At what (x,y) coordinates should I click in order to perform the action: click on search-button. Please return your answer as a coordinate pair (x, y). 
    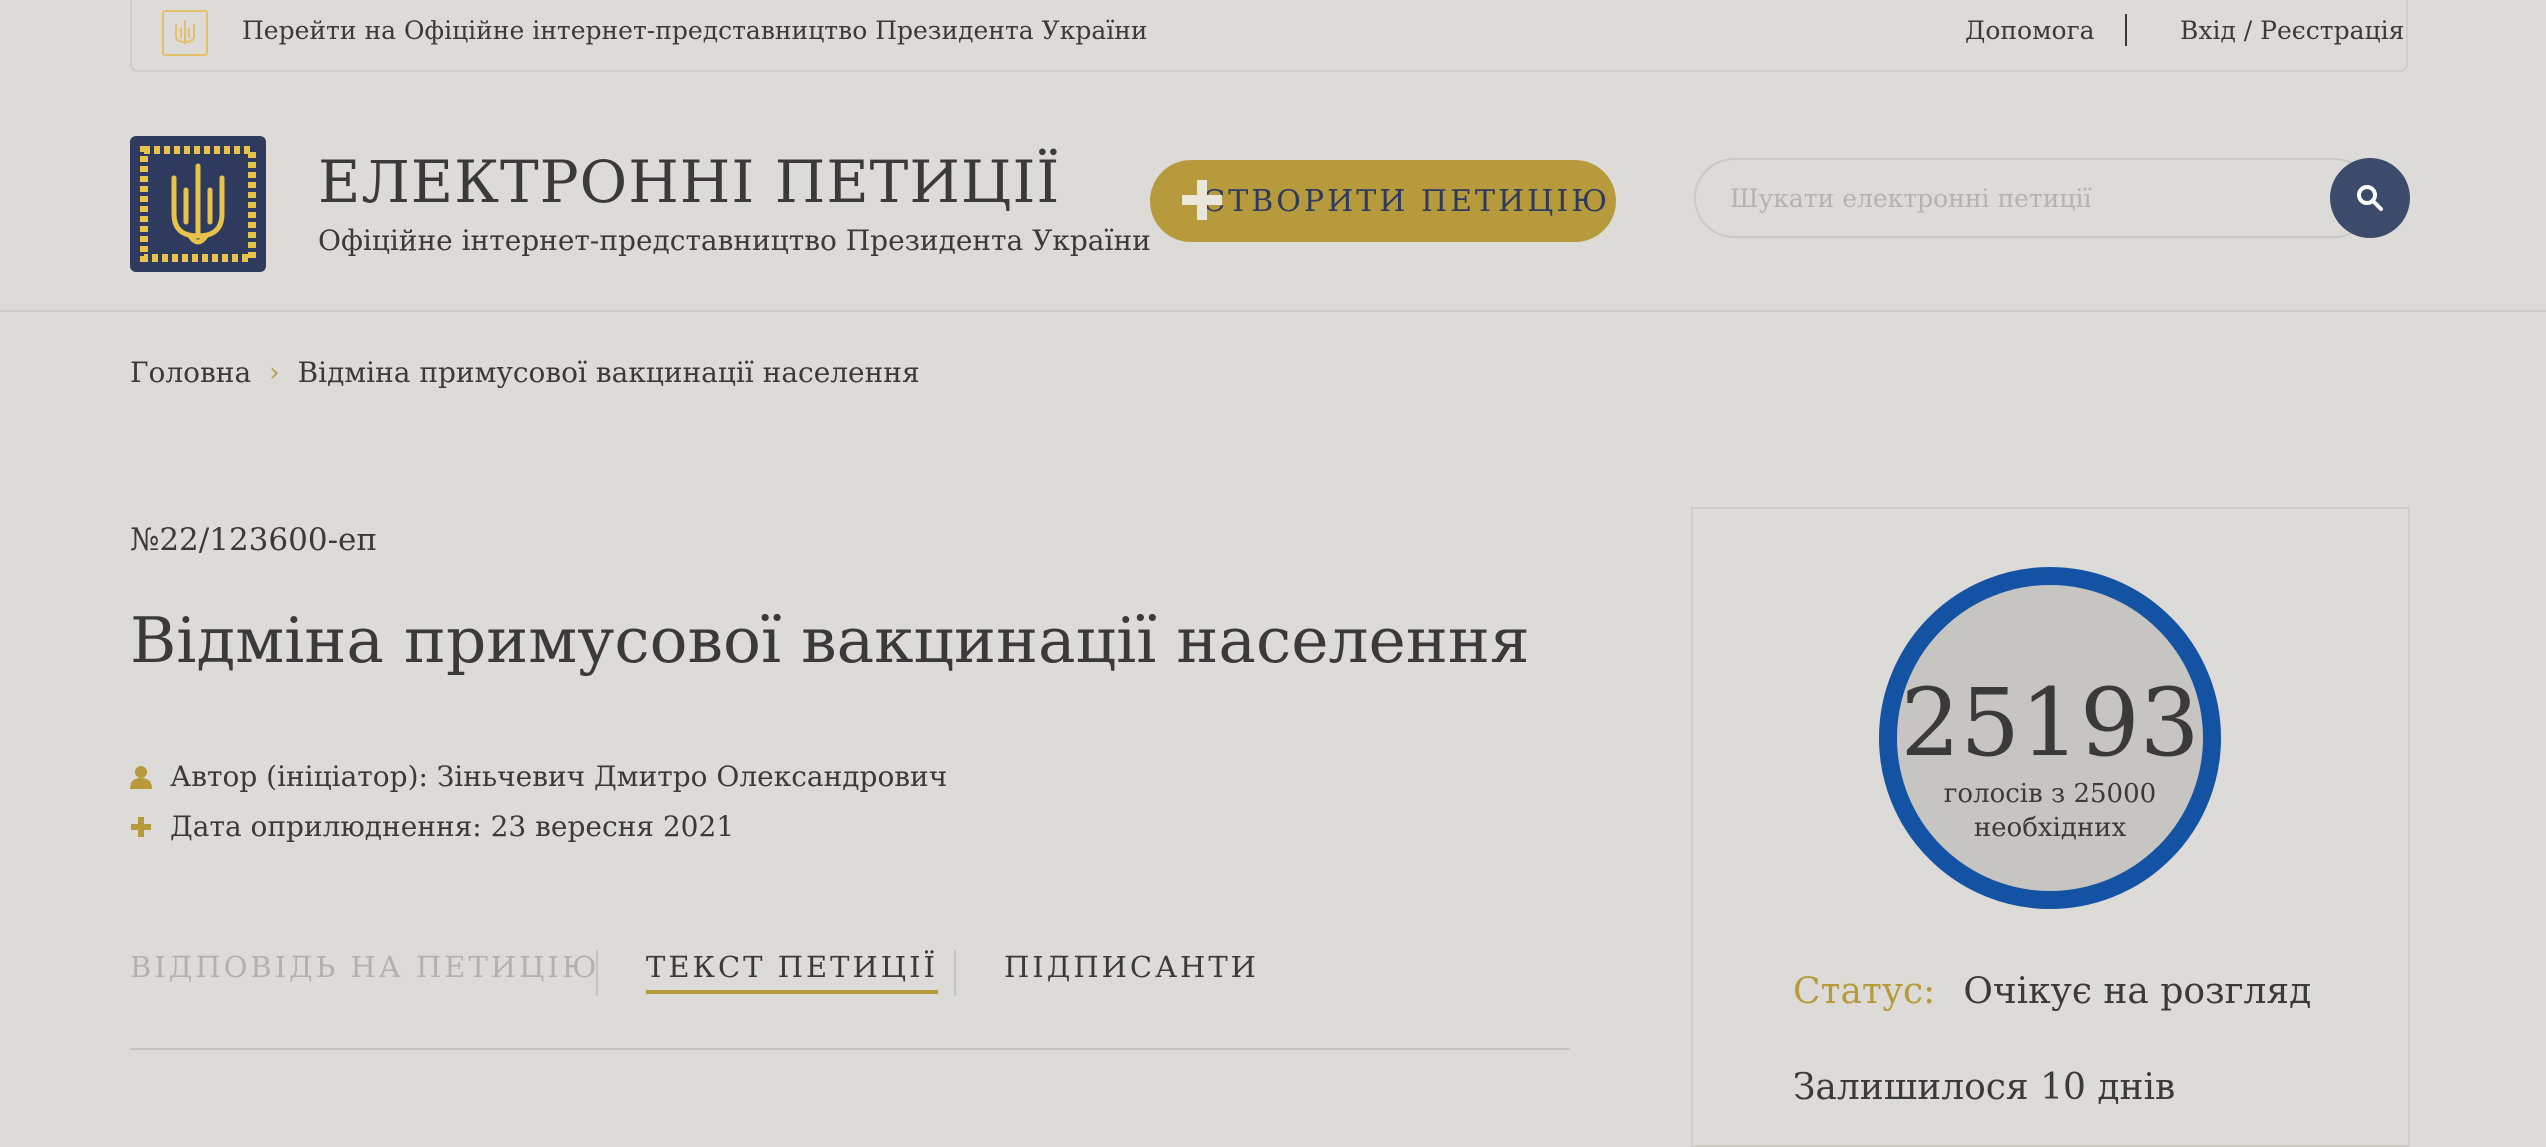
    Looking at the image, I should click on (2370, 198).